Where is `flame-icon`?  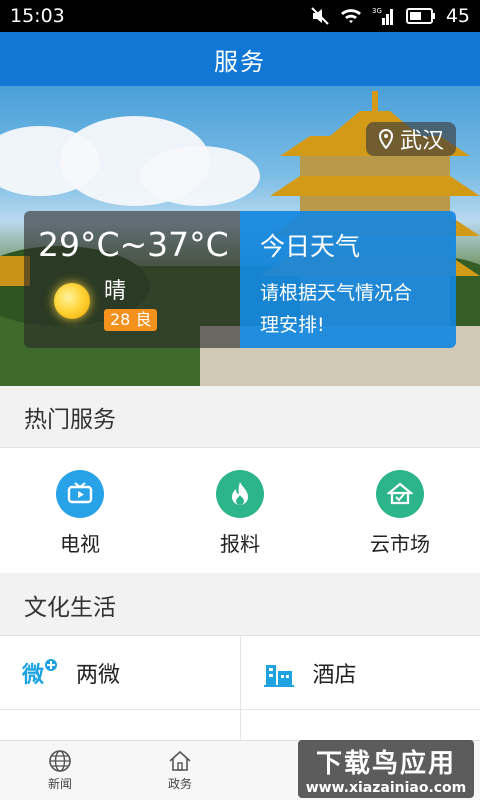
flame-icon is located at coordinates (240, 494).